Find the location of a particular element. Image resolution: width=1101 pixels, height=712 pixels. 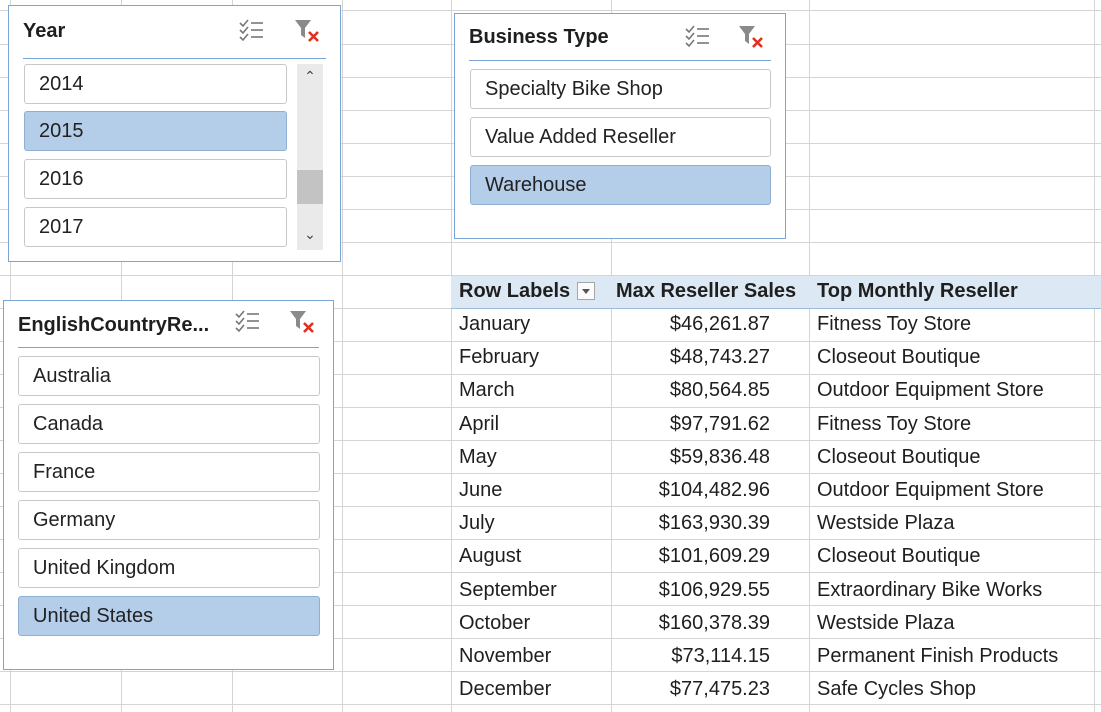

year-slicer-header: Year is located at coordinates (174, 32).